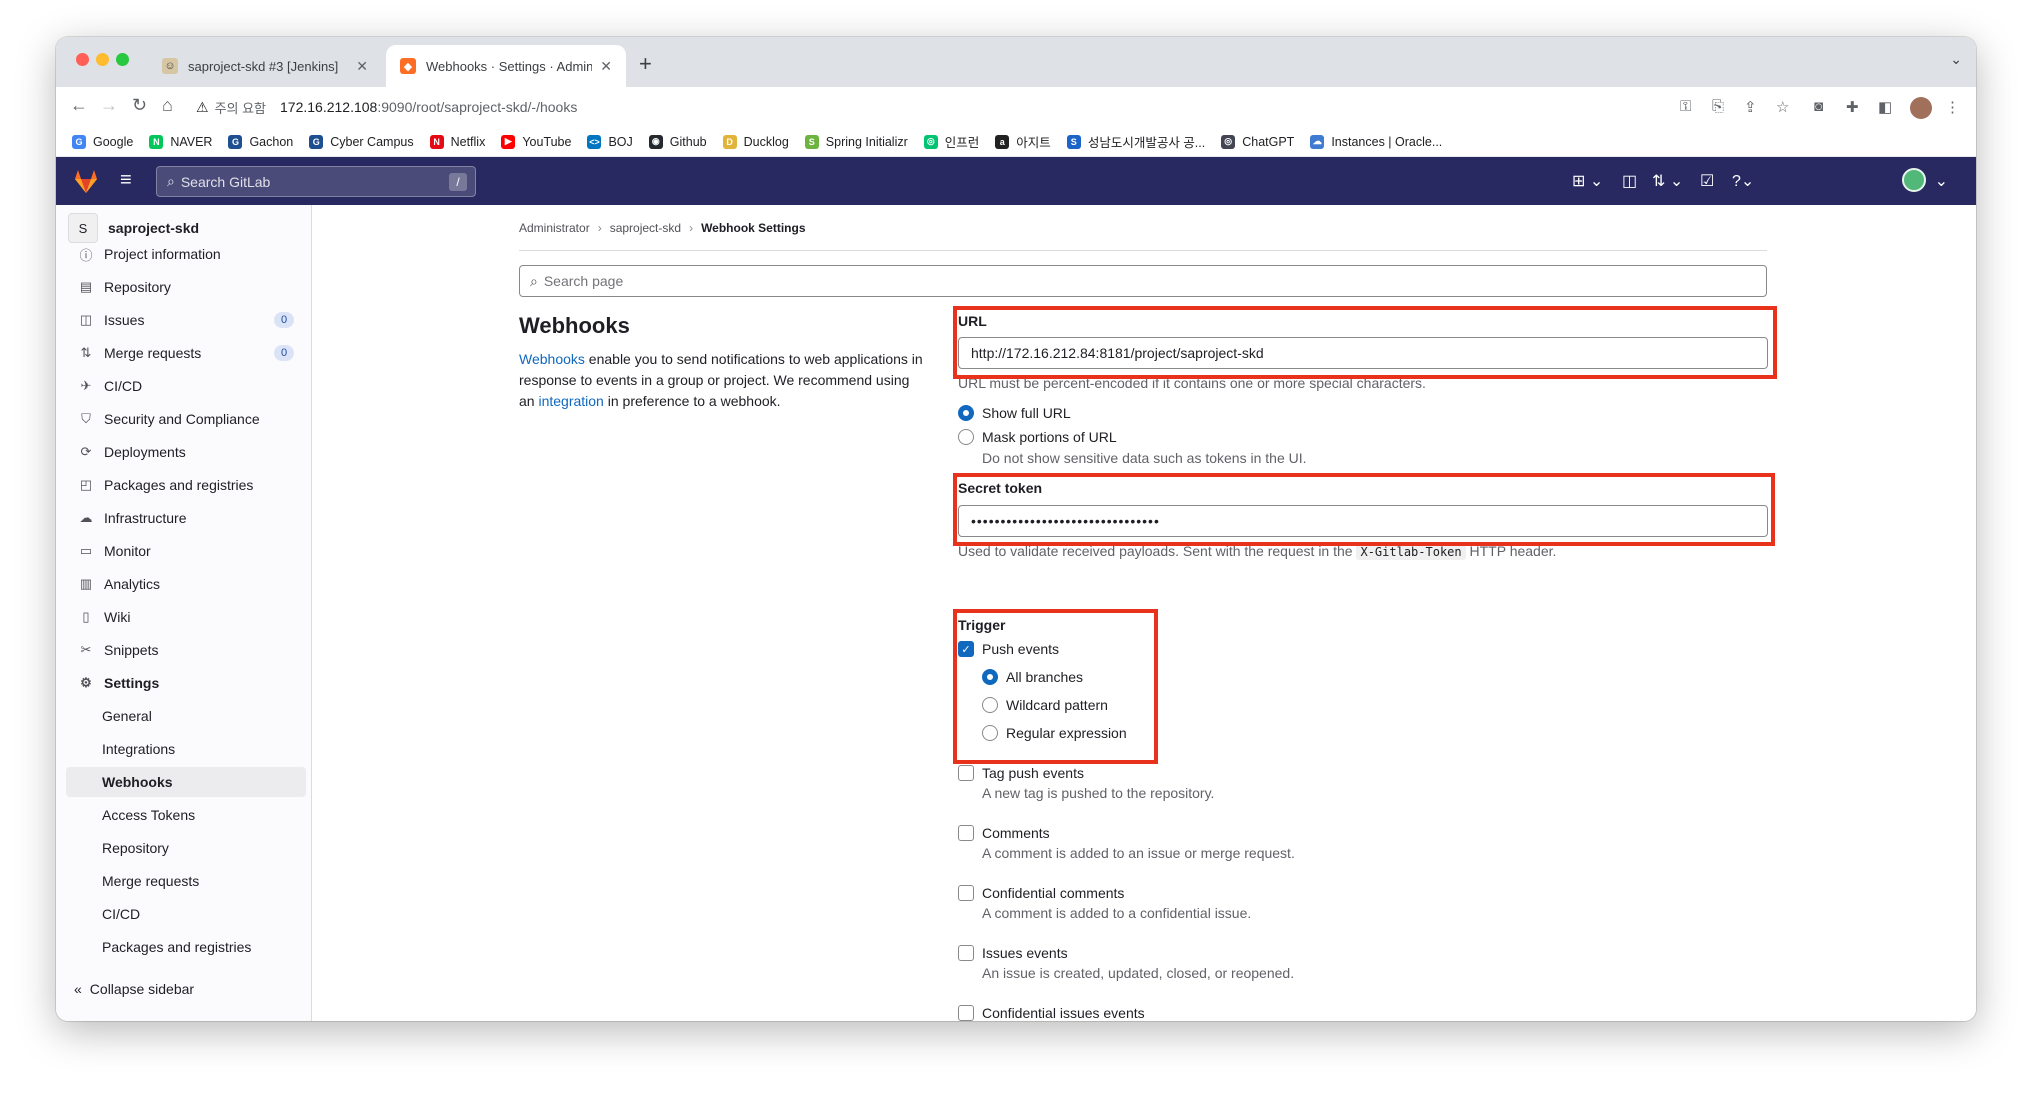  What do you see at coordinates (692, 401) in the screenshot?
I see `description-text-end: in preference to a webhook.` at bounding box center [692, 401].